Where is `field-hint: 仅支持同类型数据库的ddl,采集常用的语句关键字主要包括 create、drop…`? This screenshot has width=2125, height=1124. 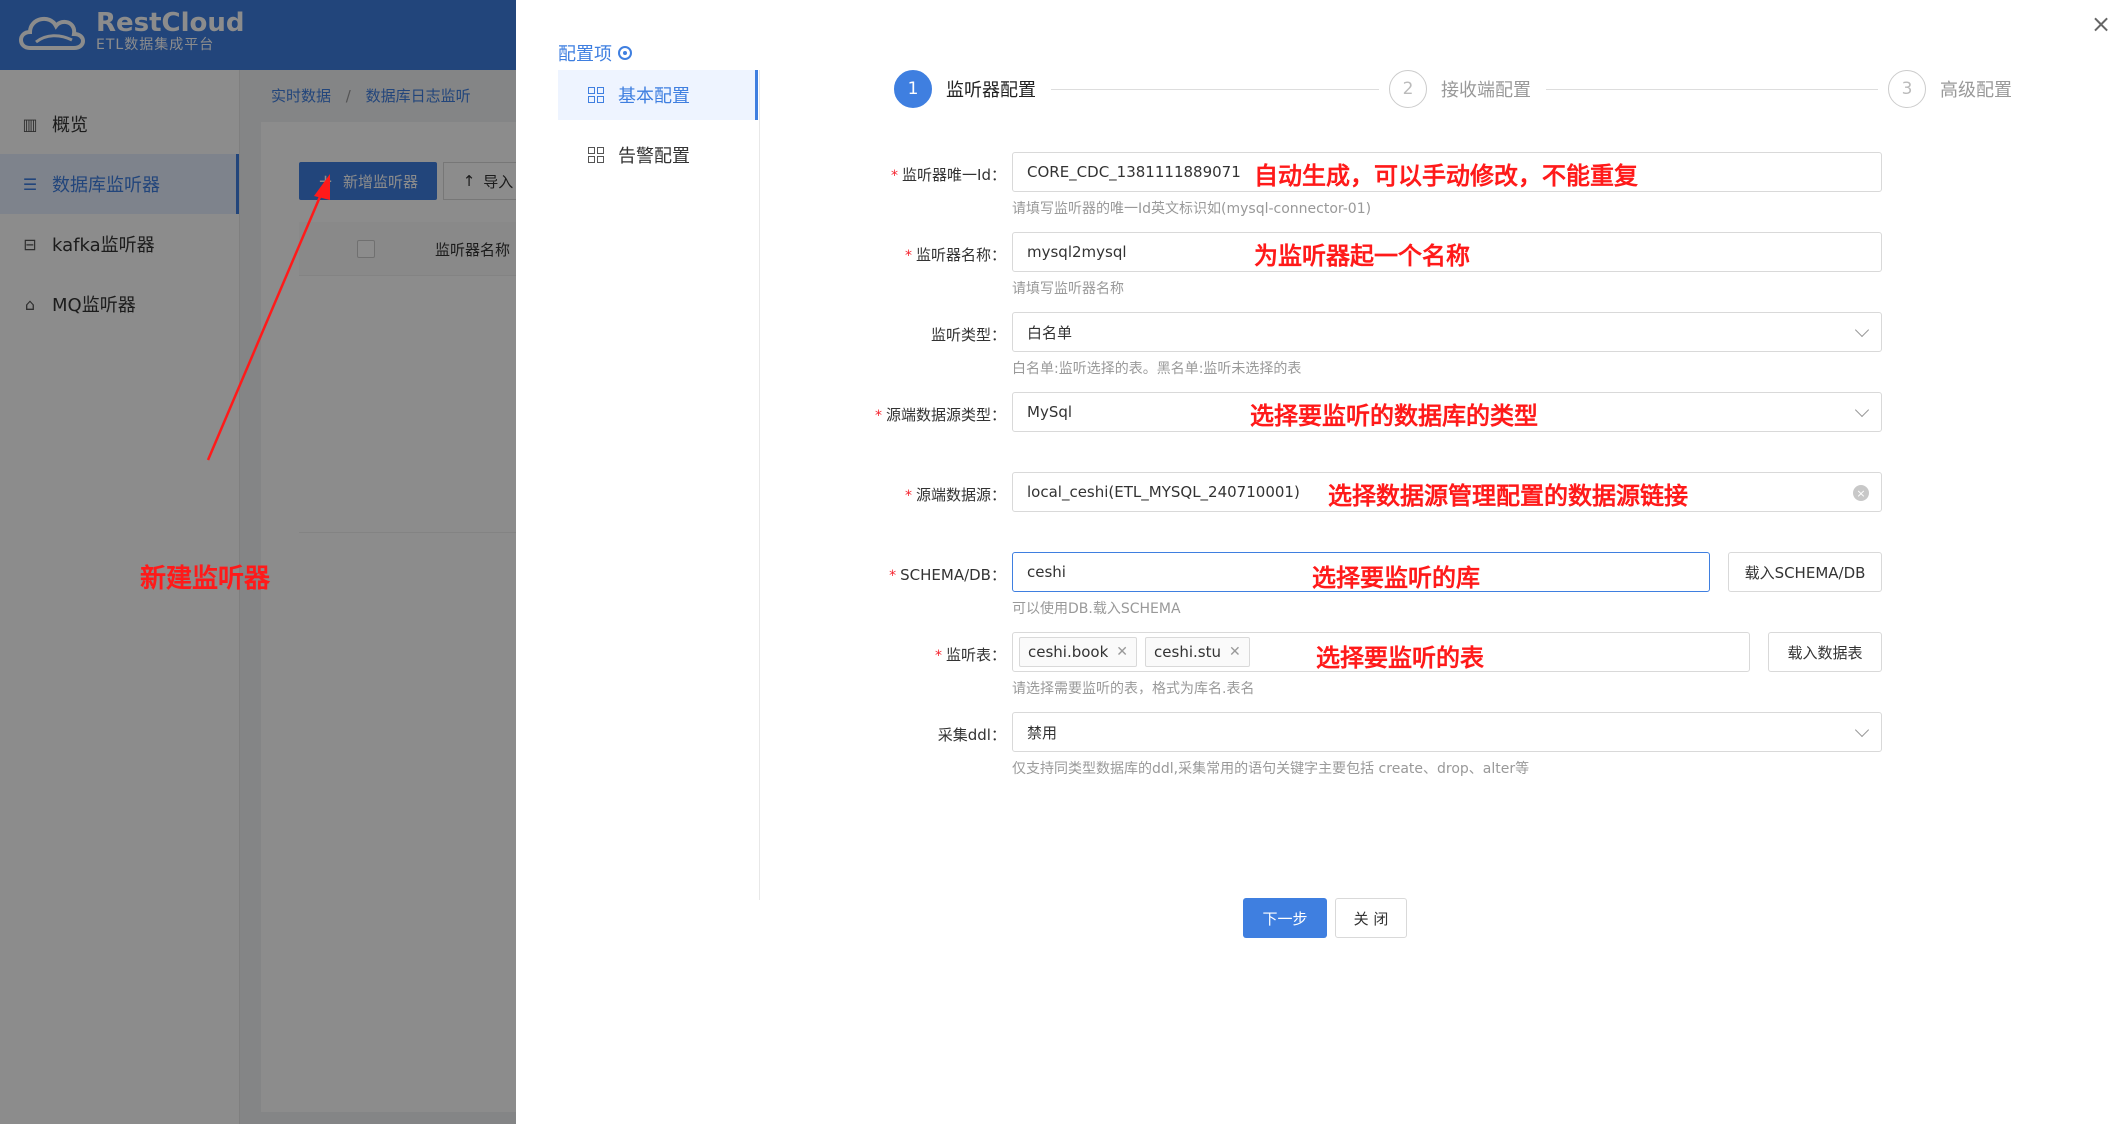
field-hint: 仅支持同类型数据库的ddl,采集常用的语句关键字主要包括 create、drop… is located at coordinates (1271, 769).